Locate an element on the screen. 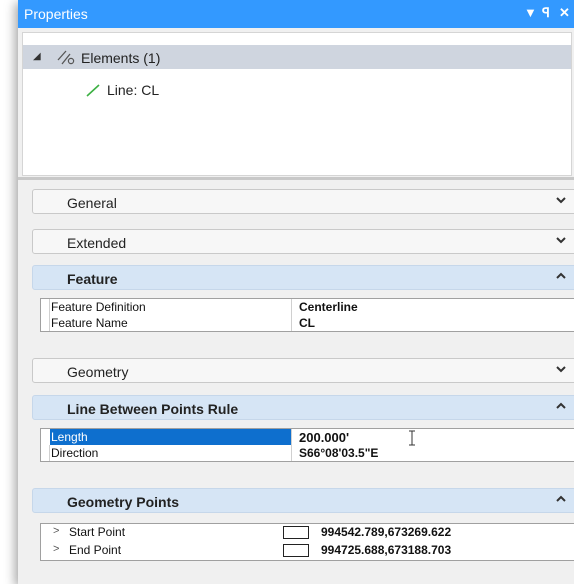 Image resolution: width=574 pixels, height=584 pixels. dropdown-icon: ▼ is located at coordinates (530, 12).